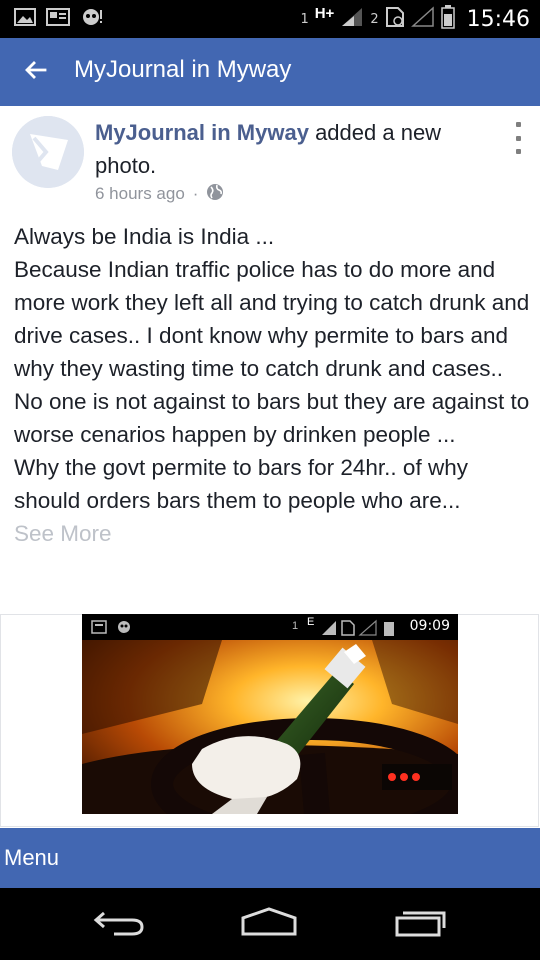  I want to click on photo-status-time: 09:09, so click(429, 626).